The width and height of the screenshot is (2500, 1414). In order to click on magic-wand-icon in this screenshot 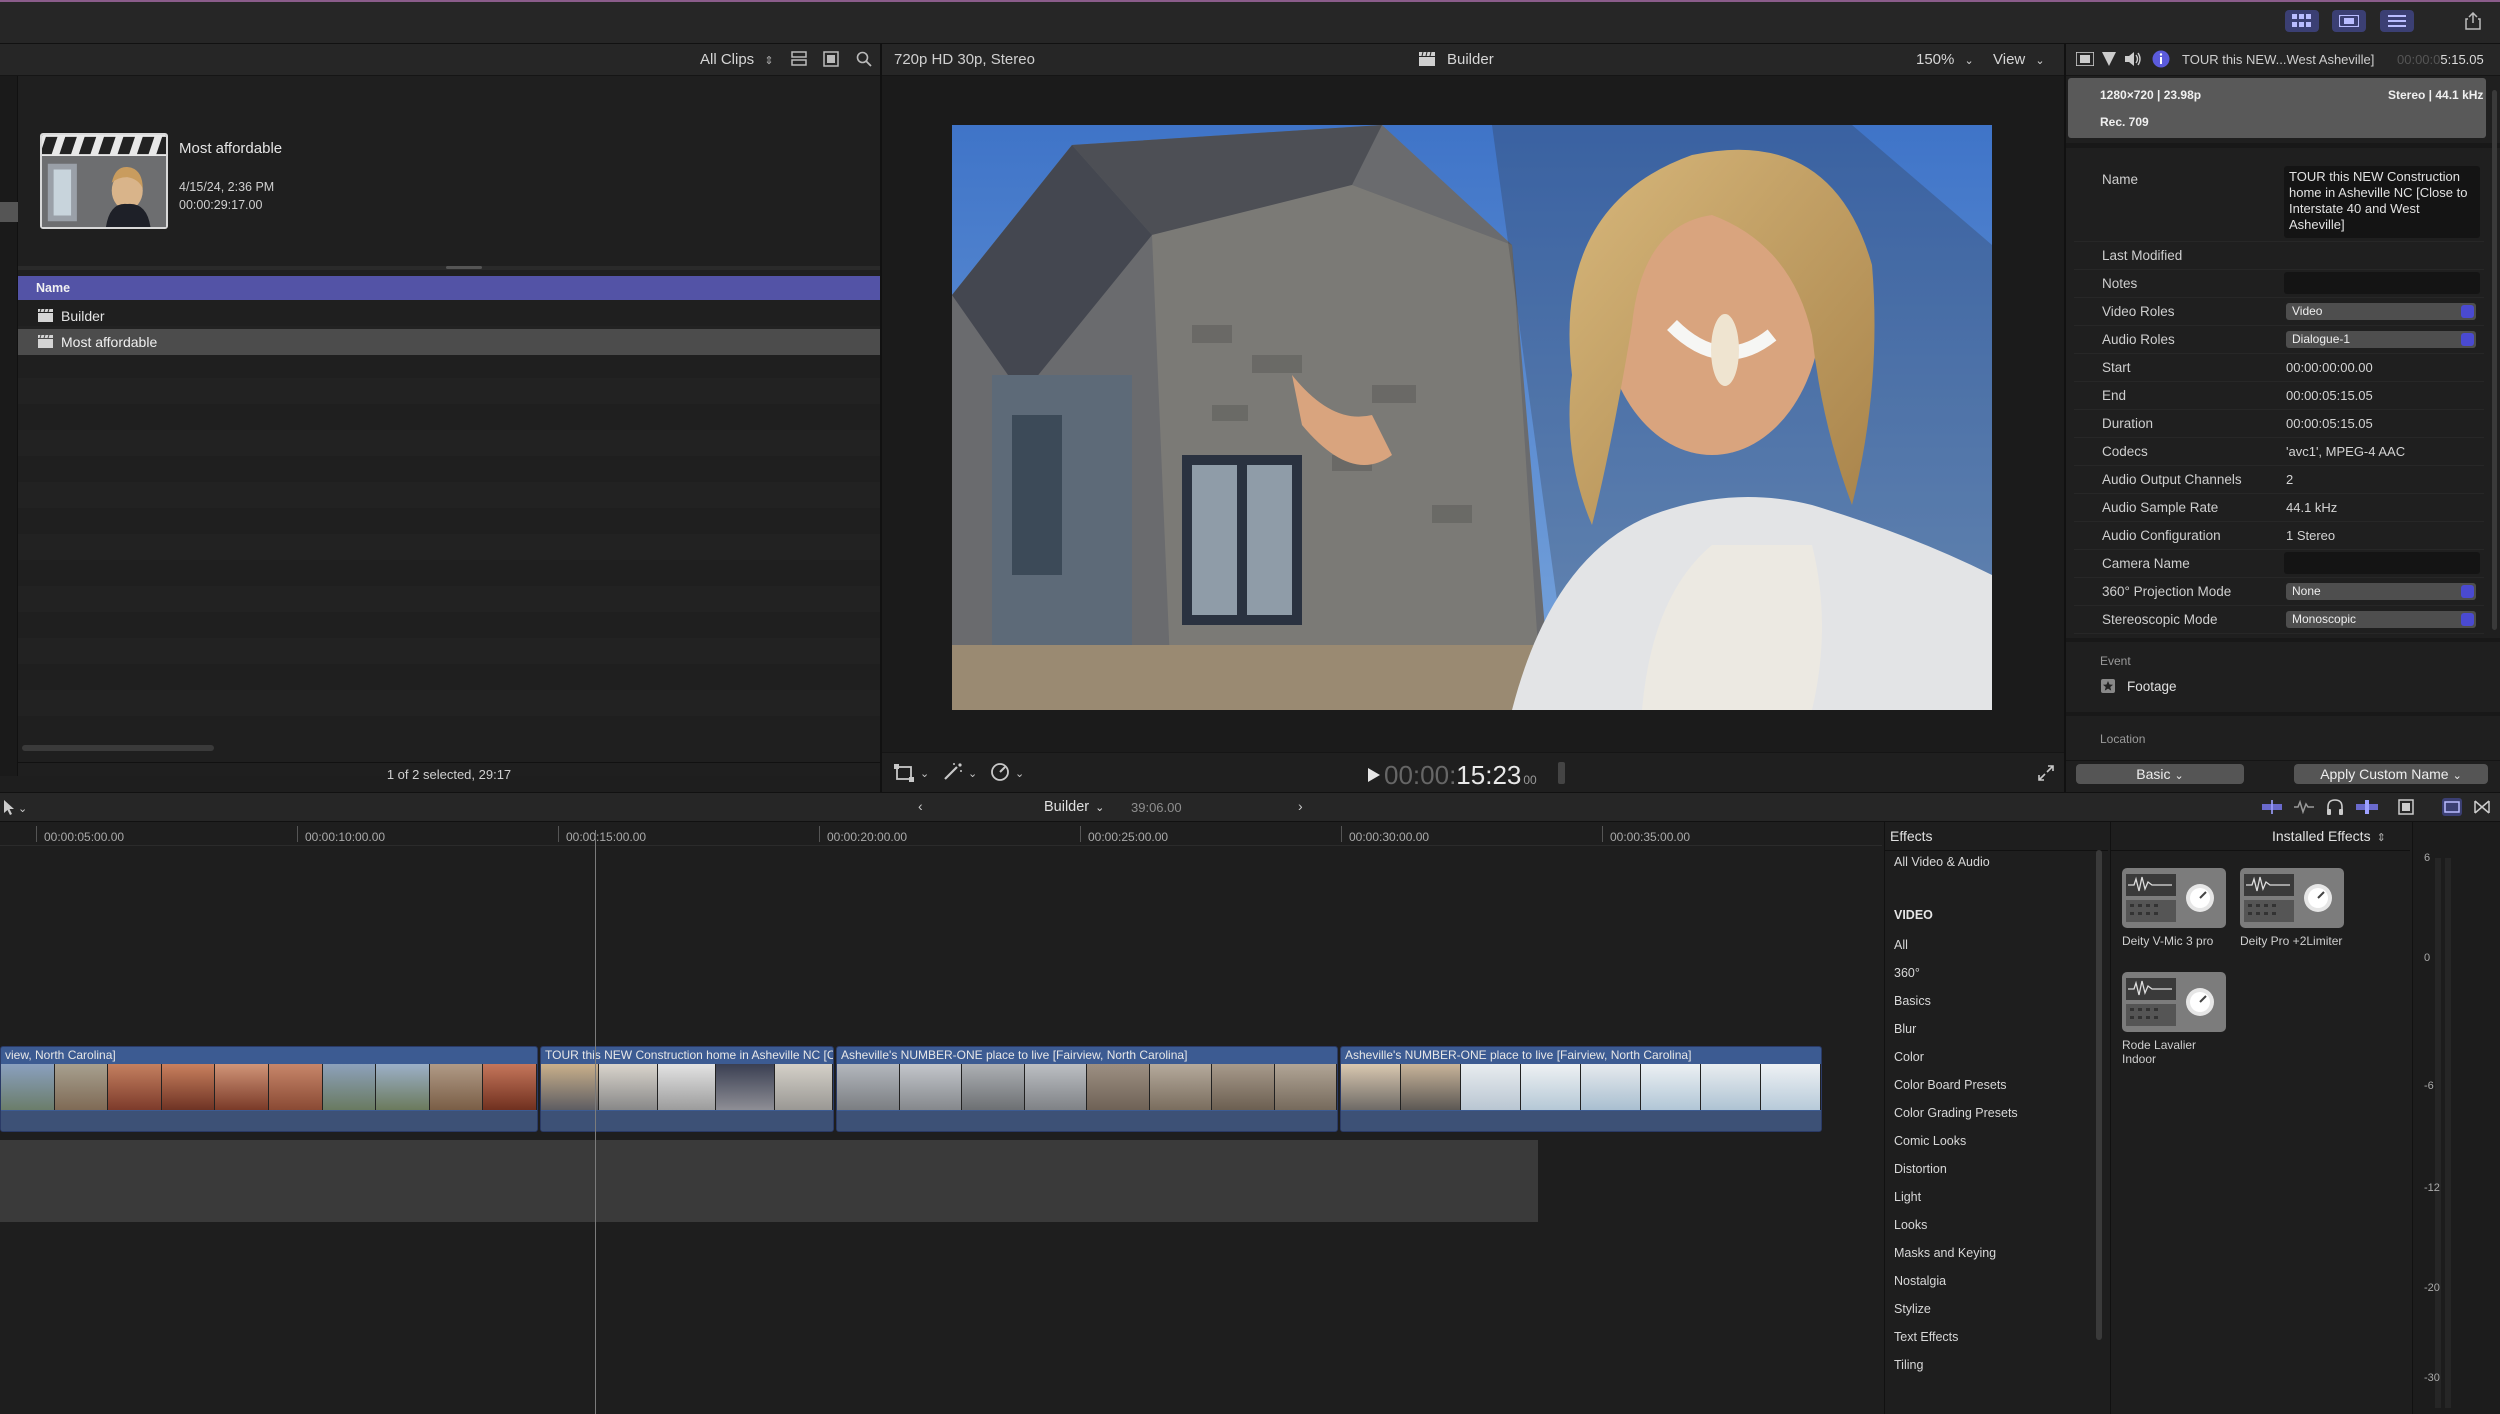, I will do `click(953, 772)`.